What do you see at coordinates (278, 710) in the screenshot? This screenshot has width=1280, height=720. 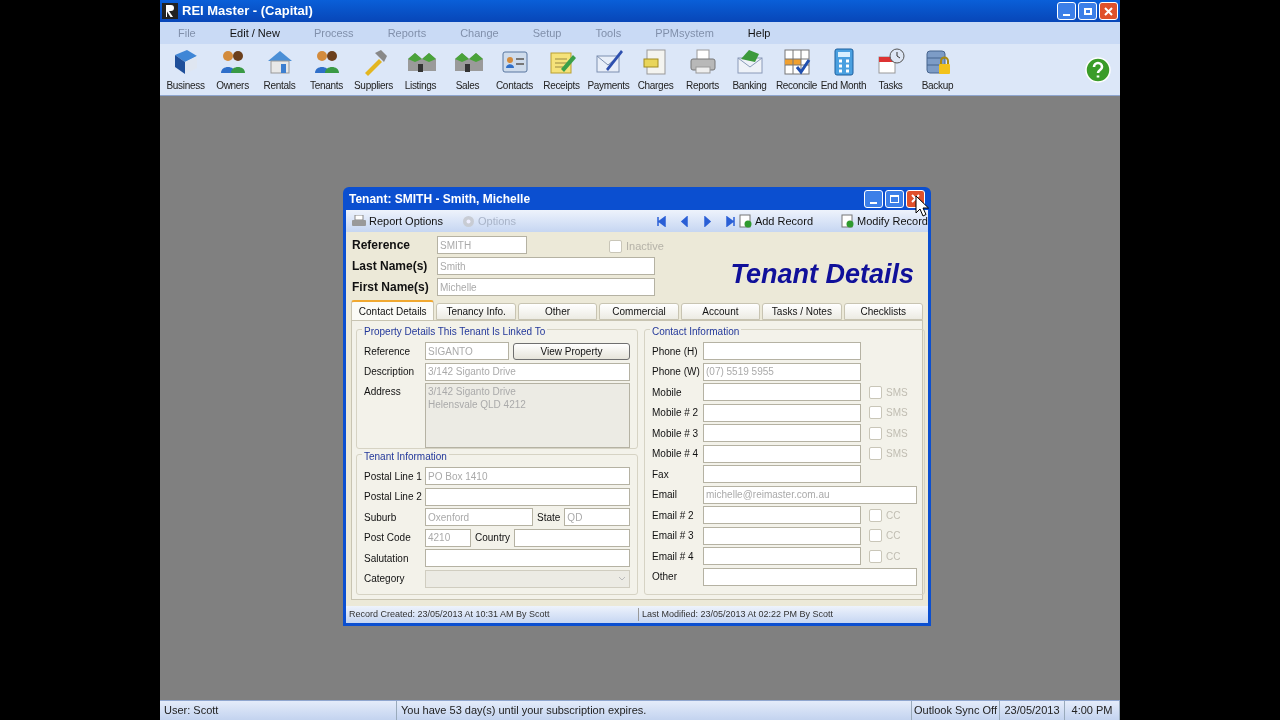 I see `user-text: User: Scott` at bounding box center [278, 710].